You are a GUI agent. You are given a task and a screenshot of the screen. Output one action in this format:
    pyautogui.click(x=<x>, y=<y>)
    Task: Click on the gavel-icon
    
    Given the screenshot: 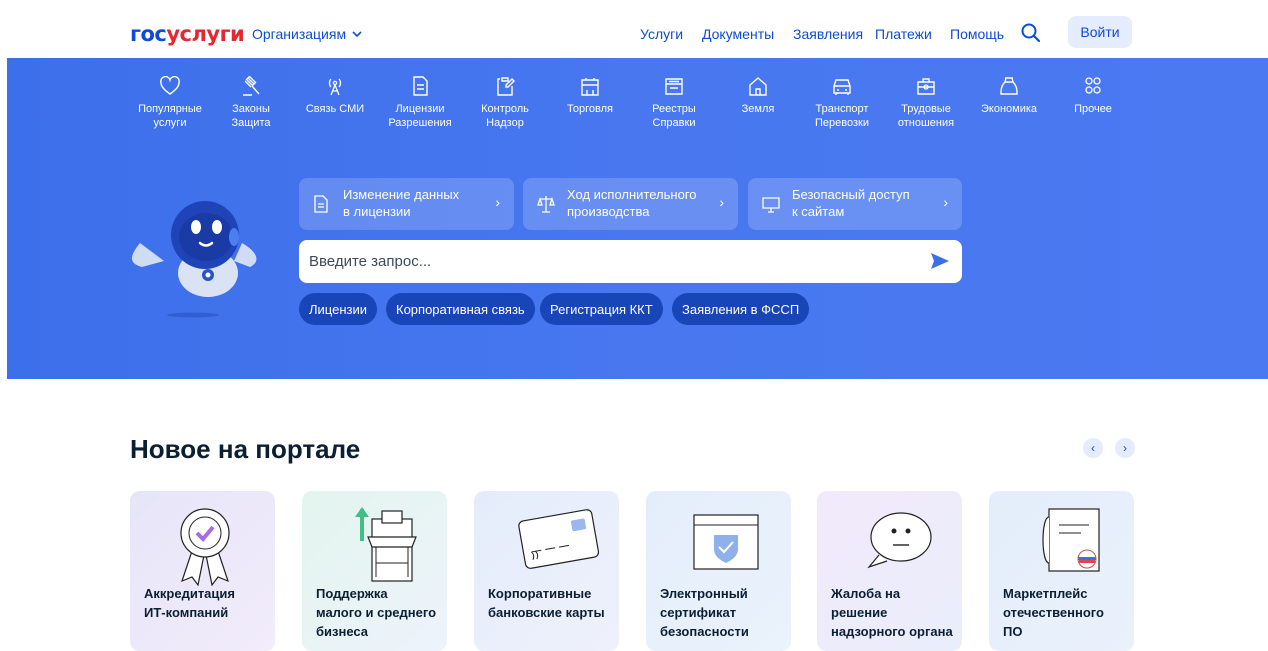 What is the action you would take?
    pyautogui.click(x=251, y=86)
    